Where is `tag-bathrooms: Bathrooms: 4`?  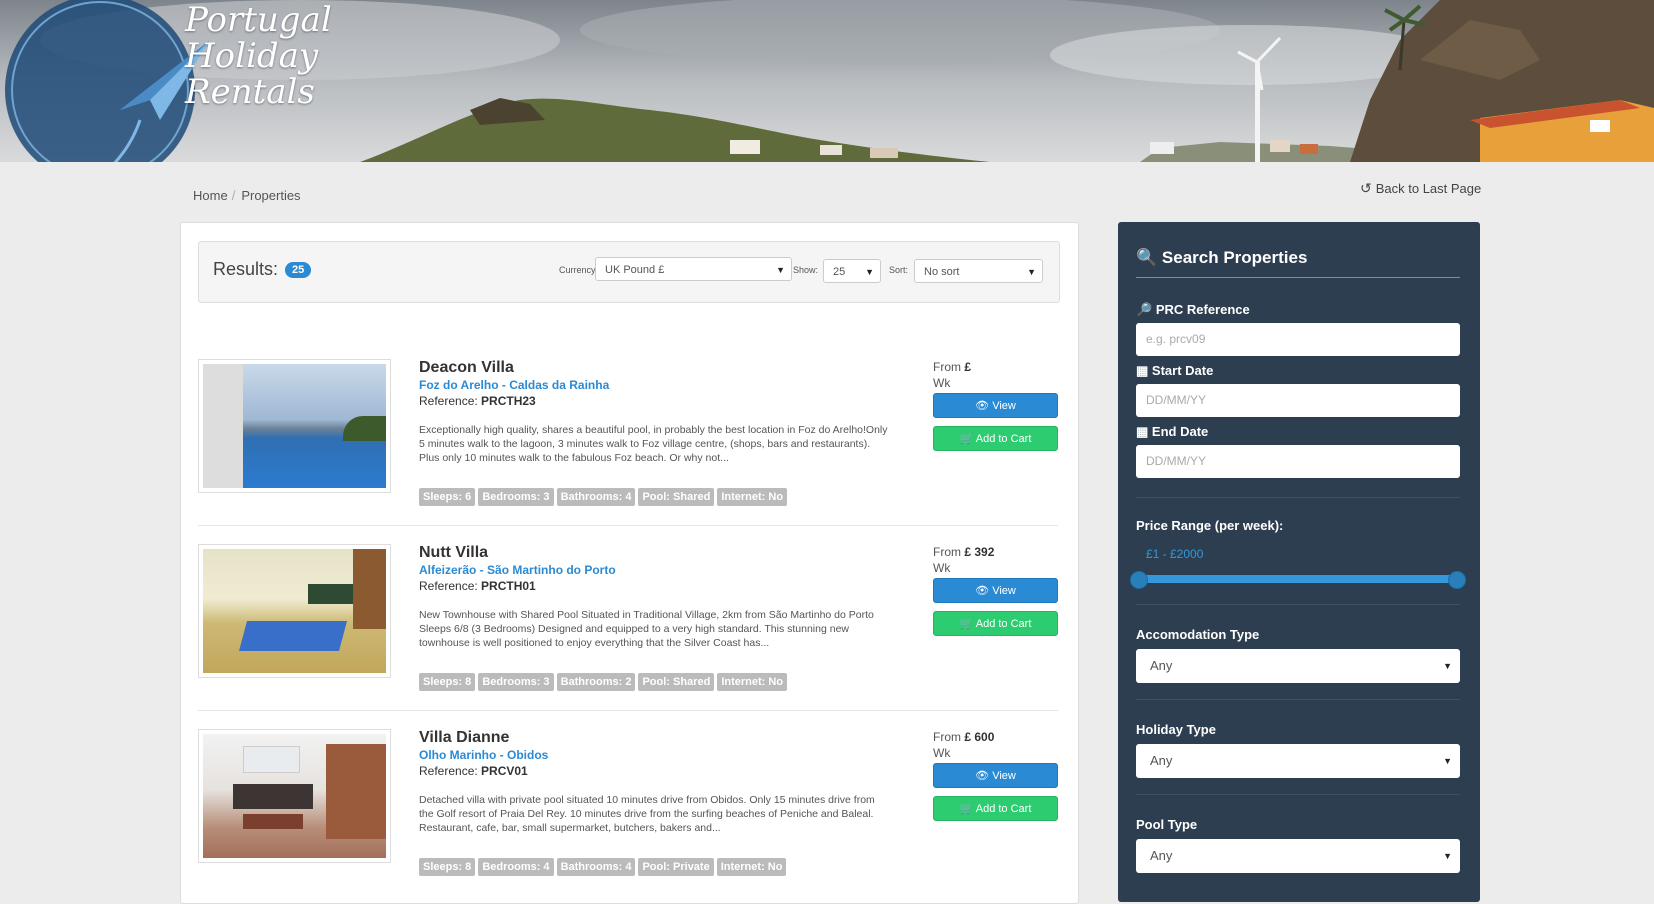 tag-bathrooms: Bathrooms: 4 is located at coordinates (596, 497).